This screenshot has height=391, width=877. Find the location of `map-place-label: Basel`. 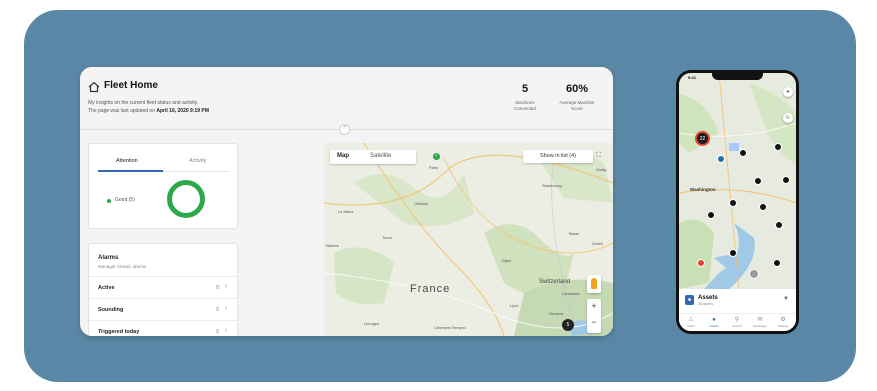

map-place-label: Basel is located at coordinates (574, 233).